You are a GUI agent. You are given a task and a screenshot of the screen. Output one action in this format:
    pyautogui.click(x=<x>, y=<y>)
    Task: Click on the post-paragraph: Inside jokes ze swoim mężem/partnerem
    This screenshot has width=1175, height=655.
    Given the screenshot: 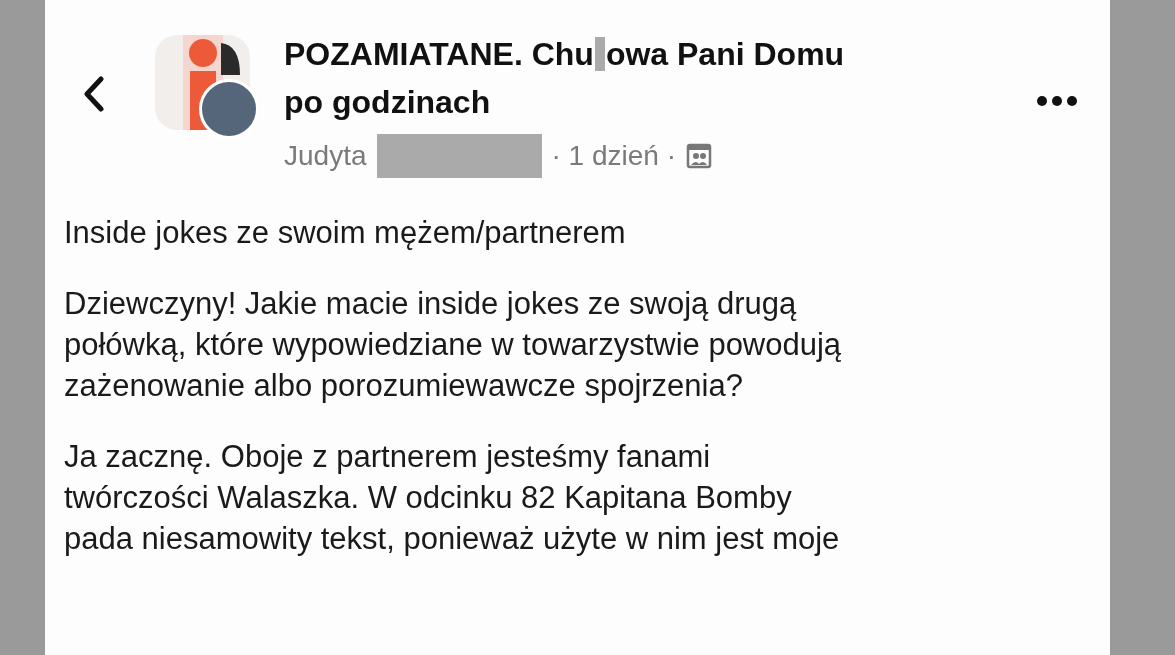 What is the action you would take?
    pyautogui.click(x=345, y=233)
    